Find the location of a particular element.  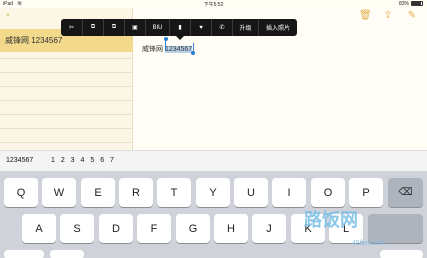

heart-icon: ♥ is located at coordinates (201, 27).